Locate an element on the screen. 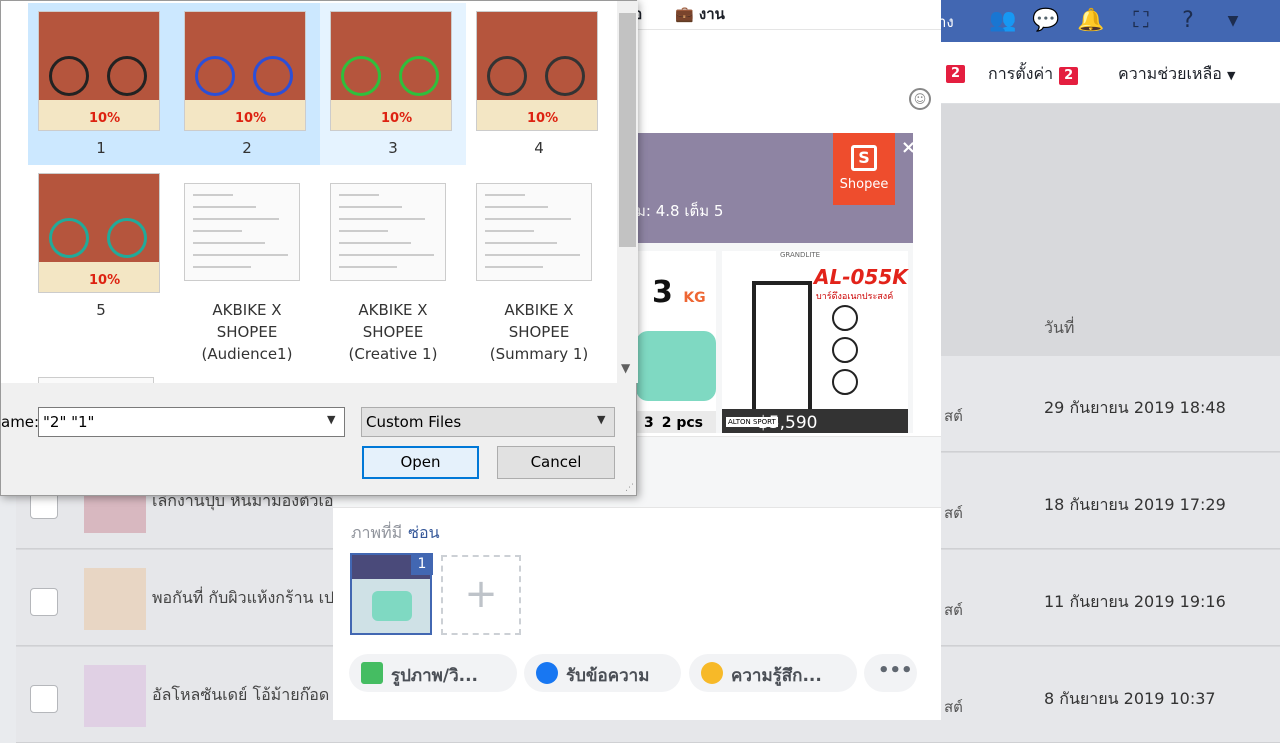 The image size is (1280, 743). file-name: 2 is located at coordinates (247, 148).